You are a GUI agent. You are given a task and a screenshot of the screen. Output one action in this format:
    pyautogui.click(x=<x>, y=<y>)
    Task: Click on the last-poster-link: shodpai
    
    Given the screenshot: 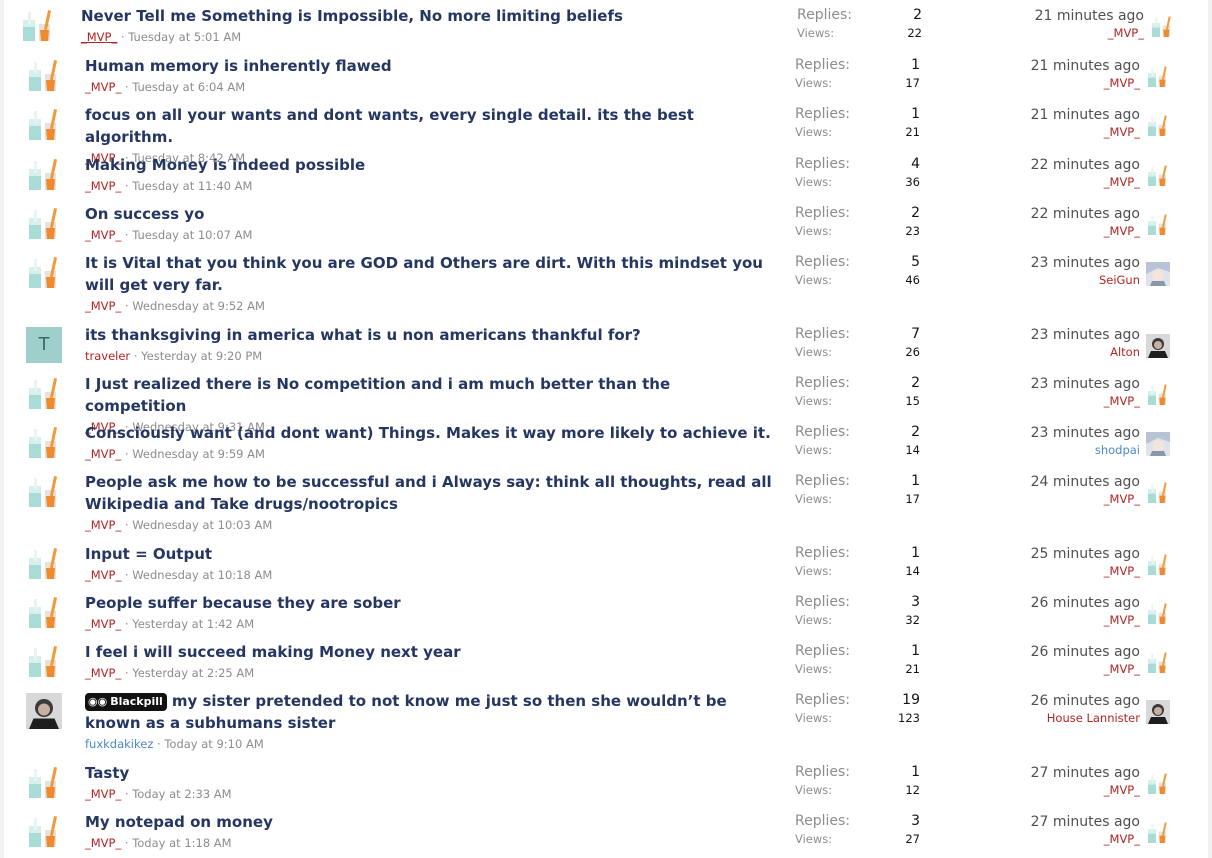 What is the action you would take?
    pyautogui.click(x=1040, y=450)
    